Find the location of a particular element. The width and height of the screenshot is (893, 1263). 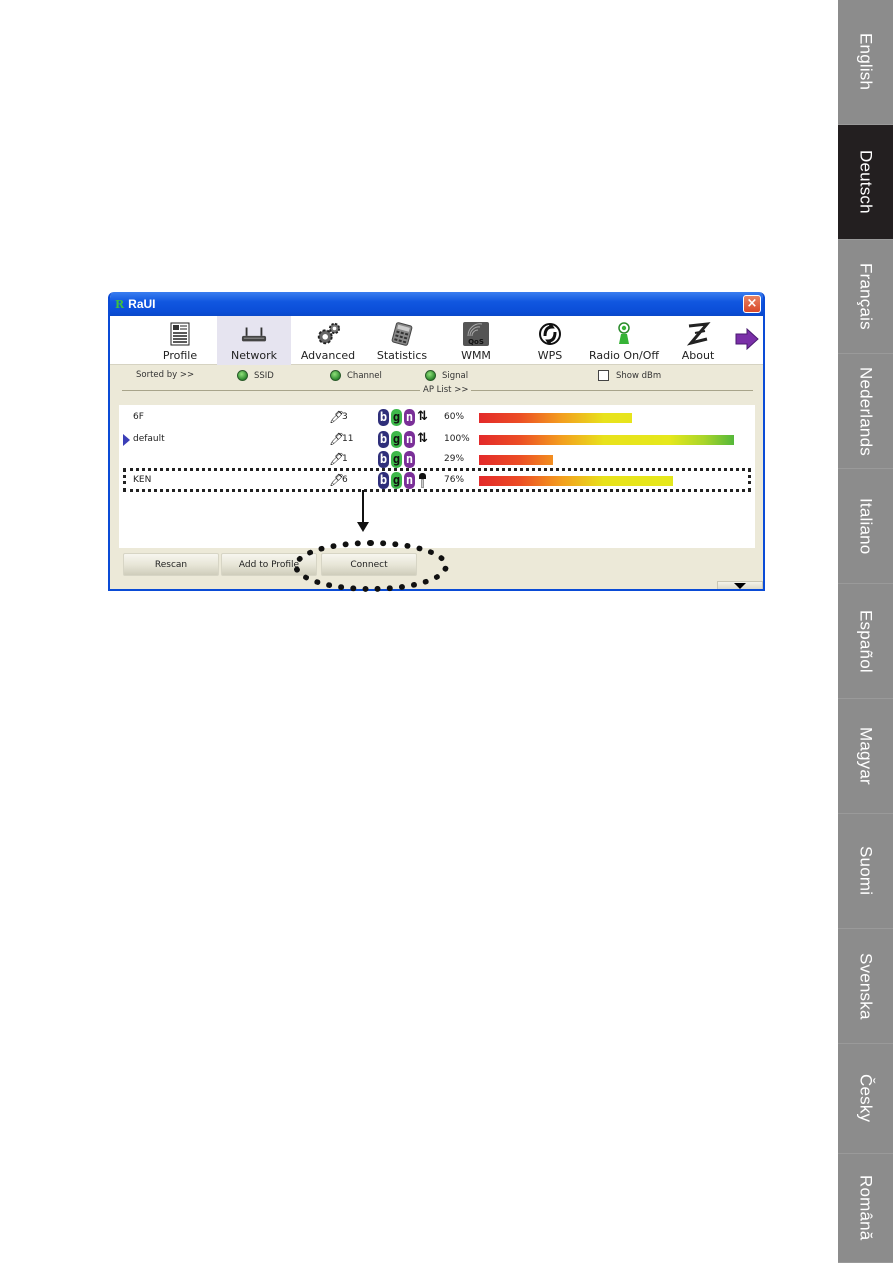

about-logo-icon is located at coordinates (698, 334).